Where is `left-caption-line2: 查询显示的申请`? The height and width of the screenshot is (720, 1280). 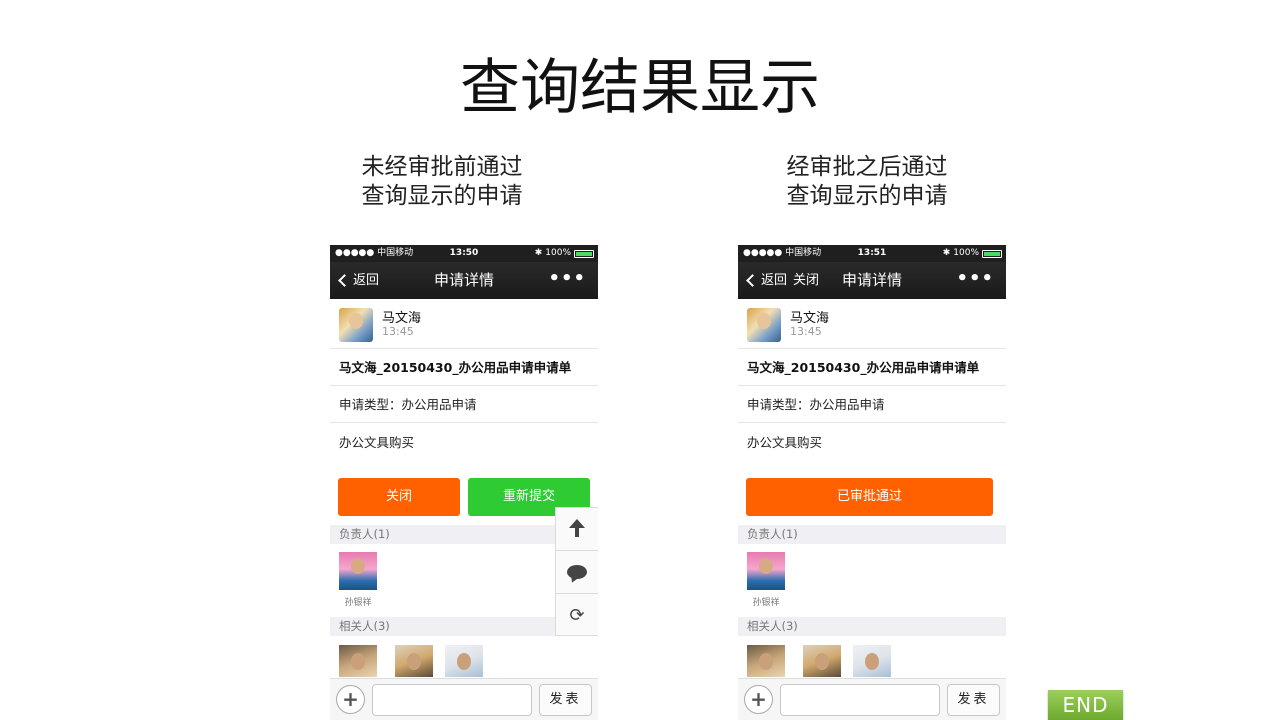
left-caption-line2: 查询显示的申请 is located at coordinates (442, 196).